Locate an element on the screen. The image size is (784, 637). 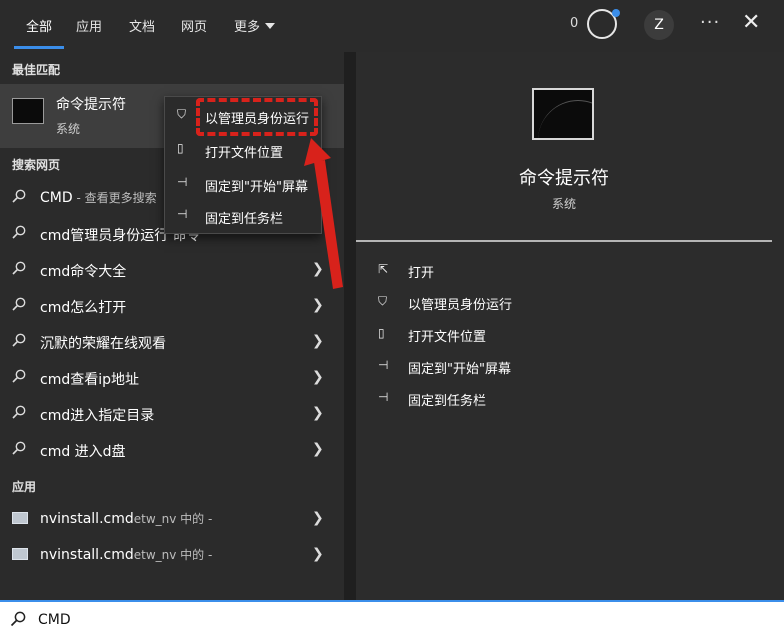
context-menu-open-file-location: ▯ 打开文件位置 is located at coordinates (244, 150).